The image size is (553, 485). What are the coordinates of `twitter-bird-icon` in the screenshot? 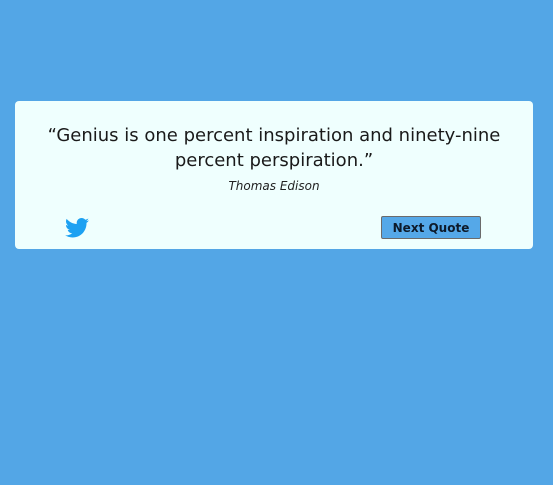 It's located at (77, 228).